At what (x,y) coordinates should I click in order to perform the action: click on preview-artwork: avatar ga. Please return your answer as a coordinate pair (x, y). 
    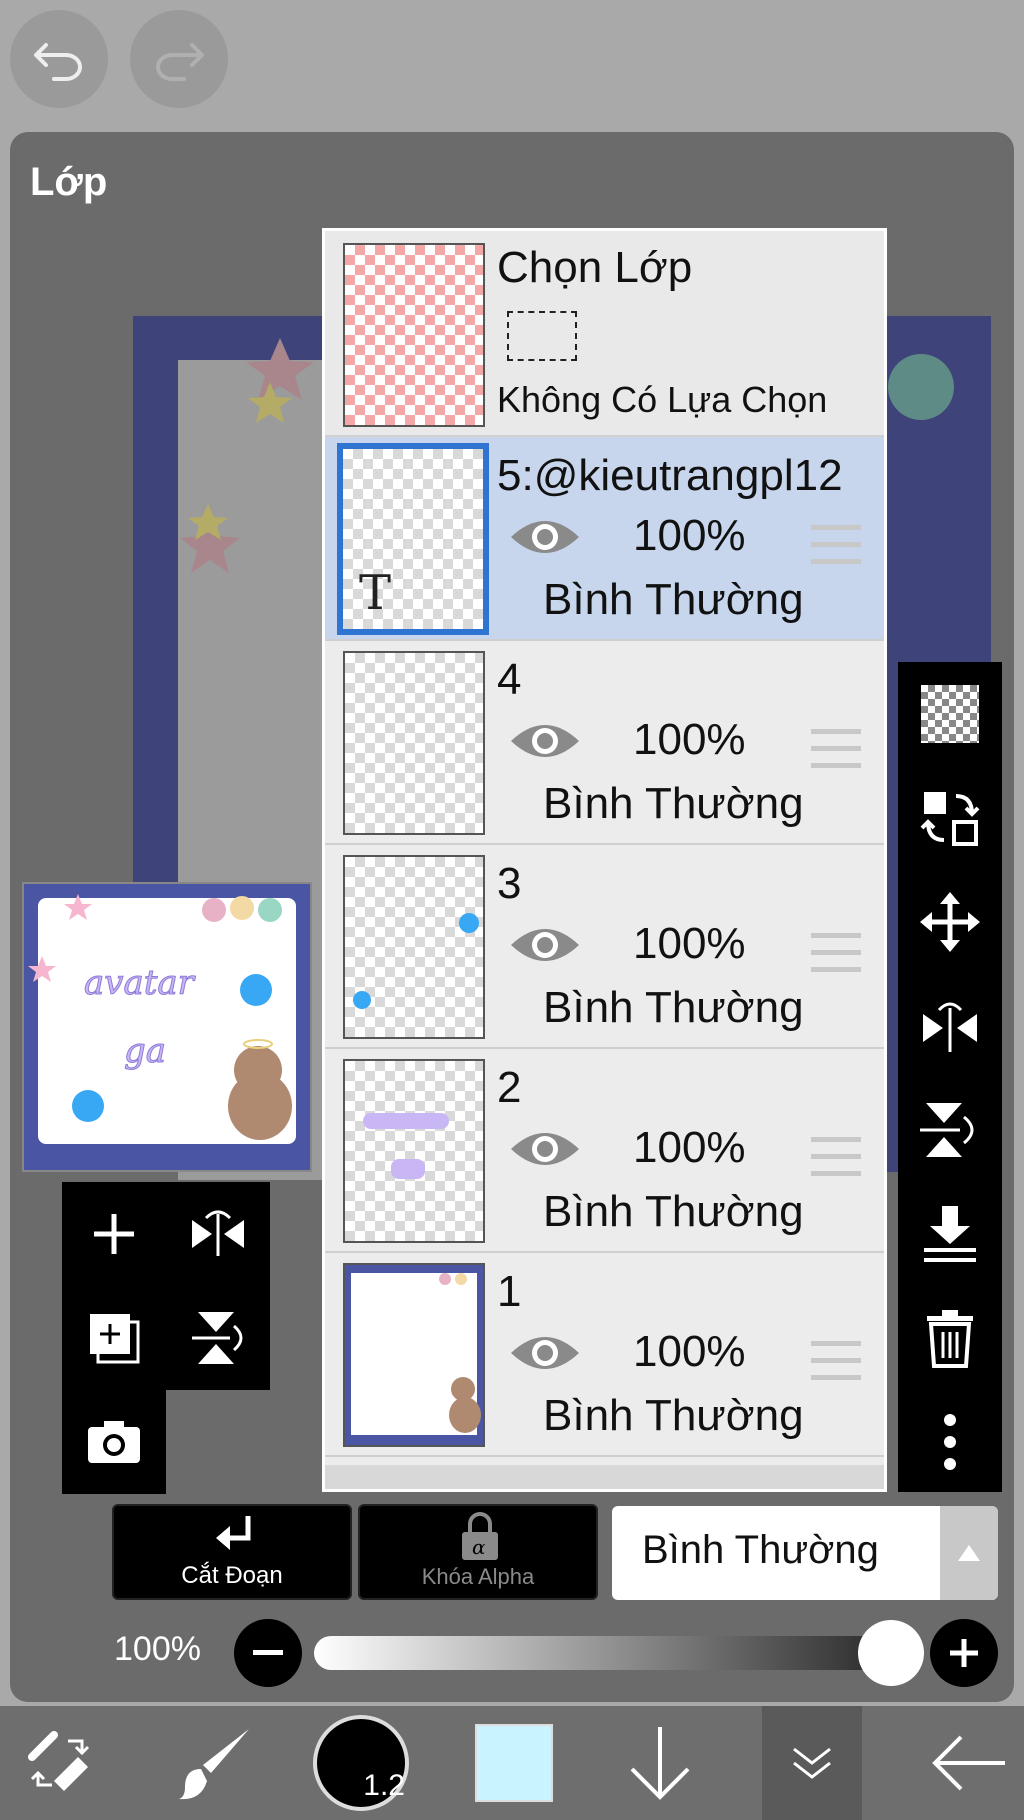
    Looking at the image, I should click on (167, 1027).